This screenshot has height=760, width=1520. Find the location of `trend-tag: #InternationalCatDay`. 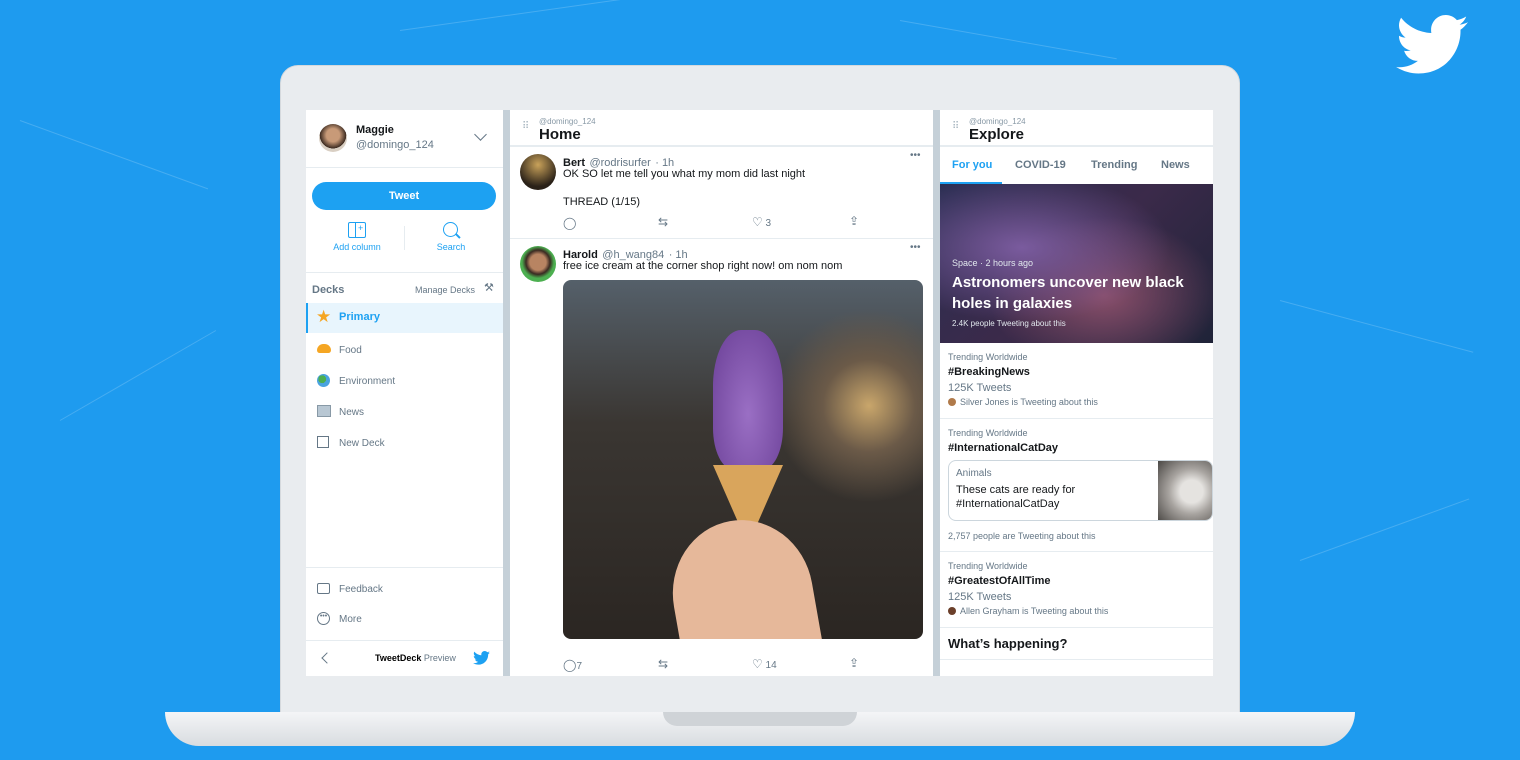

trend-tag: #InternationalCatDay is located at coordinates (1003, 448).